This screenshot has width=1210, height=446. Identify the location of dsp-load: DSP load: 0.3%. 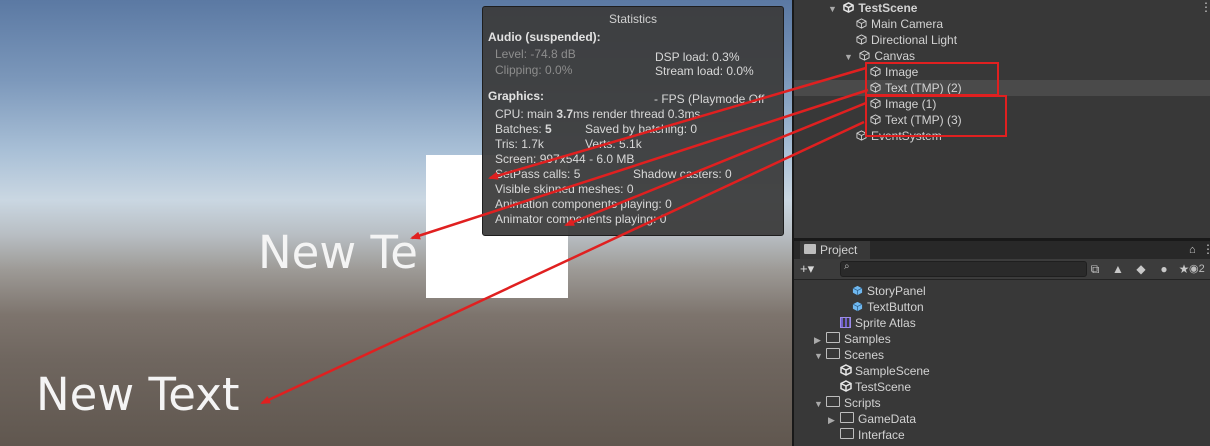
(697, 57).